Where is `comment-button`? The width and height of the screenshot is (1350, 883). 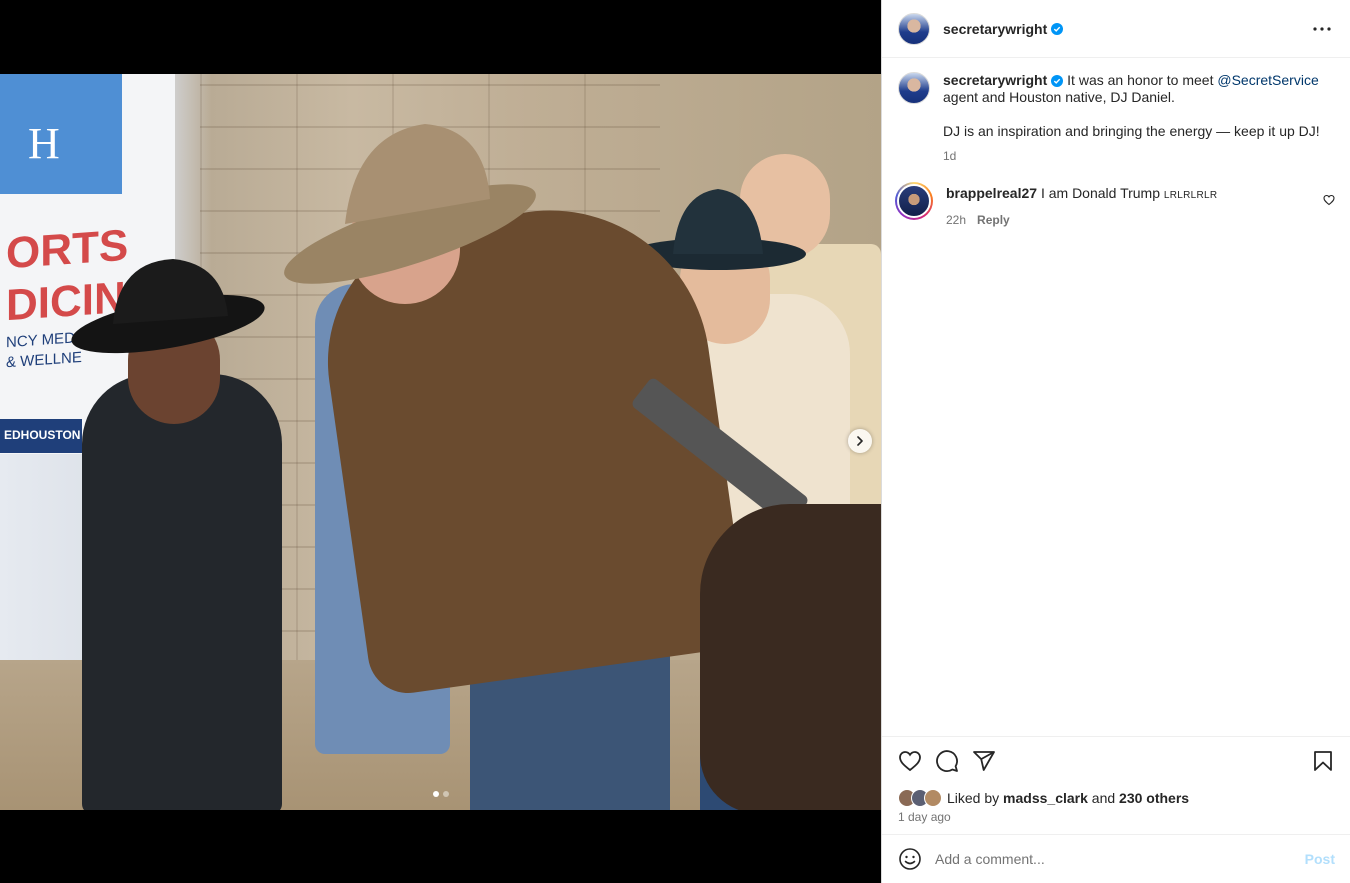 comment-button is located at coordinates (947, 761).